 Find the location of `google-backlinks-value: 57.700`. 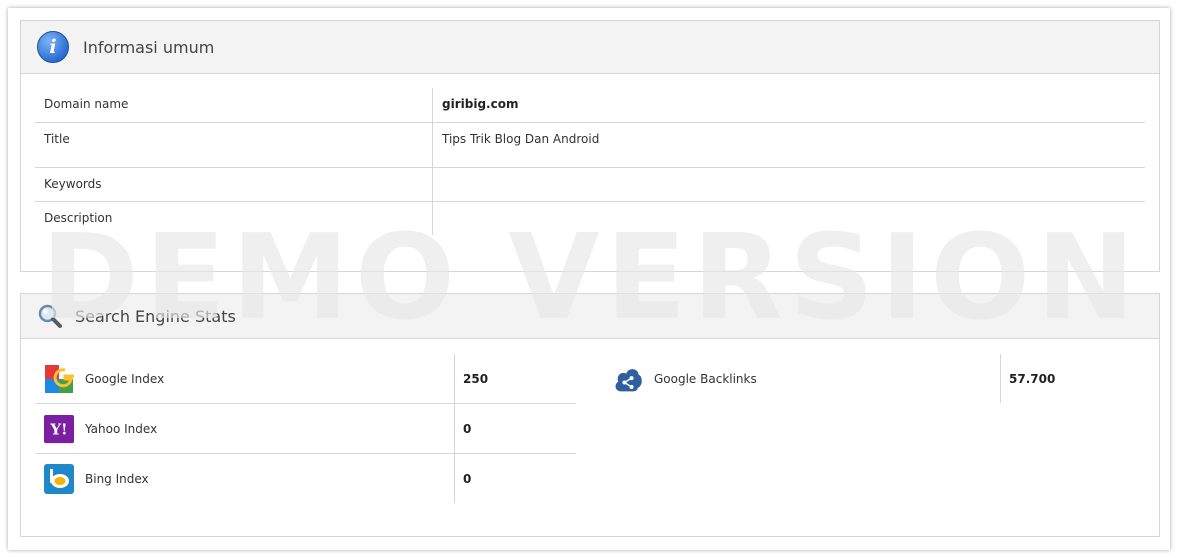

google-backlinks-value: 57.700 is located at coordinates (1072, 378).